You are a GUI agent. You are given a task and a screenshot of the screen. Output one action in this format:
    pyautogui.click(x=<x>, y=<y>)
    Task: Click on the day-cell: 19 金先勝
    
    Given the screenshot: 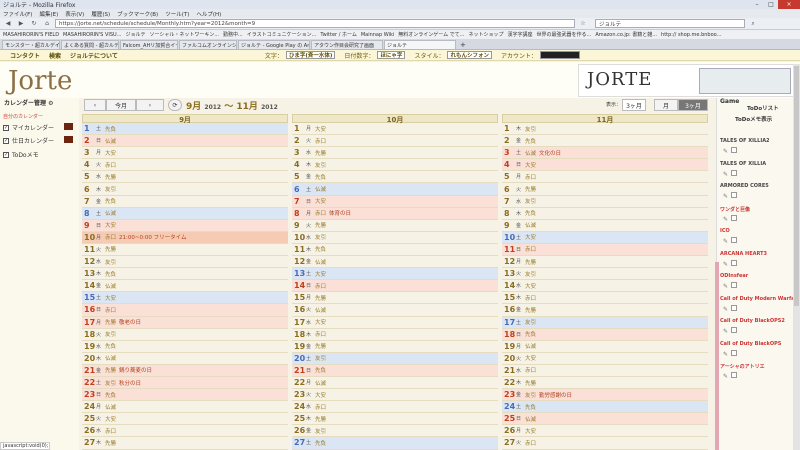 What is the action you would take?
    pyautogui.click(x=395, y=347)
    